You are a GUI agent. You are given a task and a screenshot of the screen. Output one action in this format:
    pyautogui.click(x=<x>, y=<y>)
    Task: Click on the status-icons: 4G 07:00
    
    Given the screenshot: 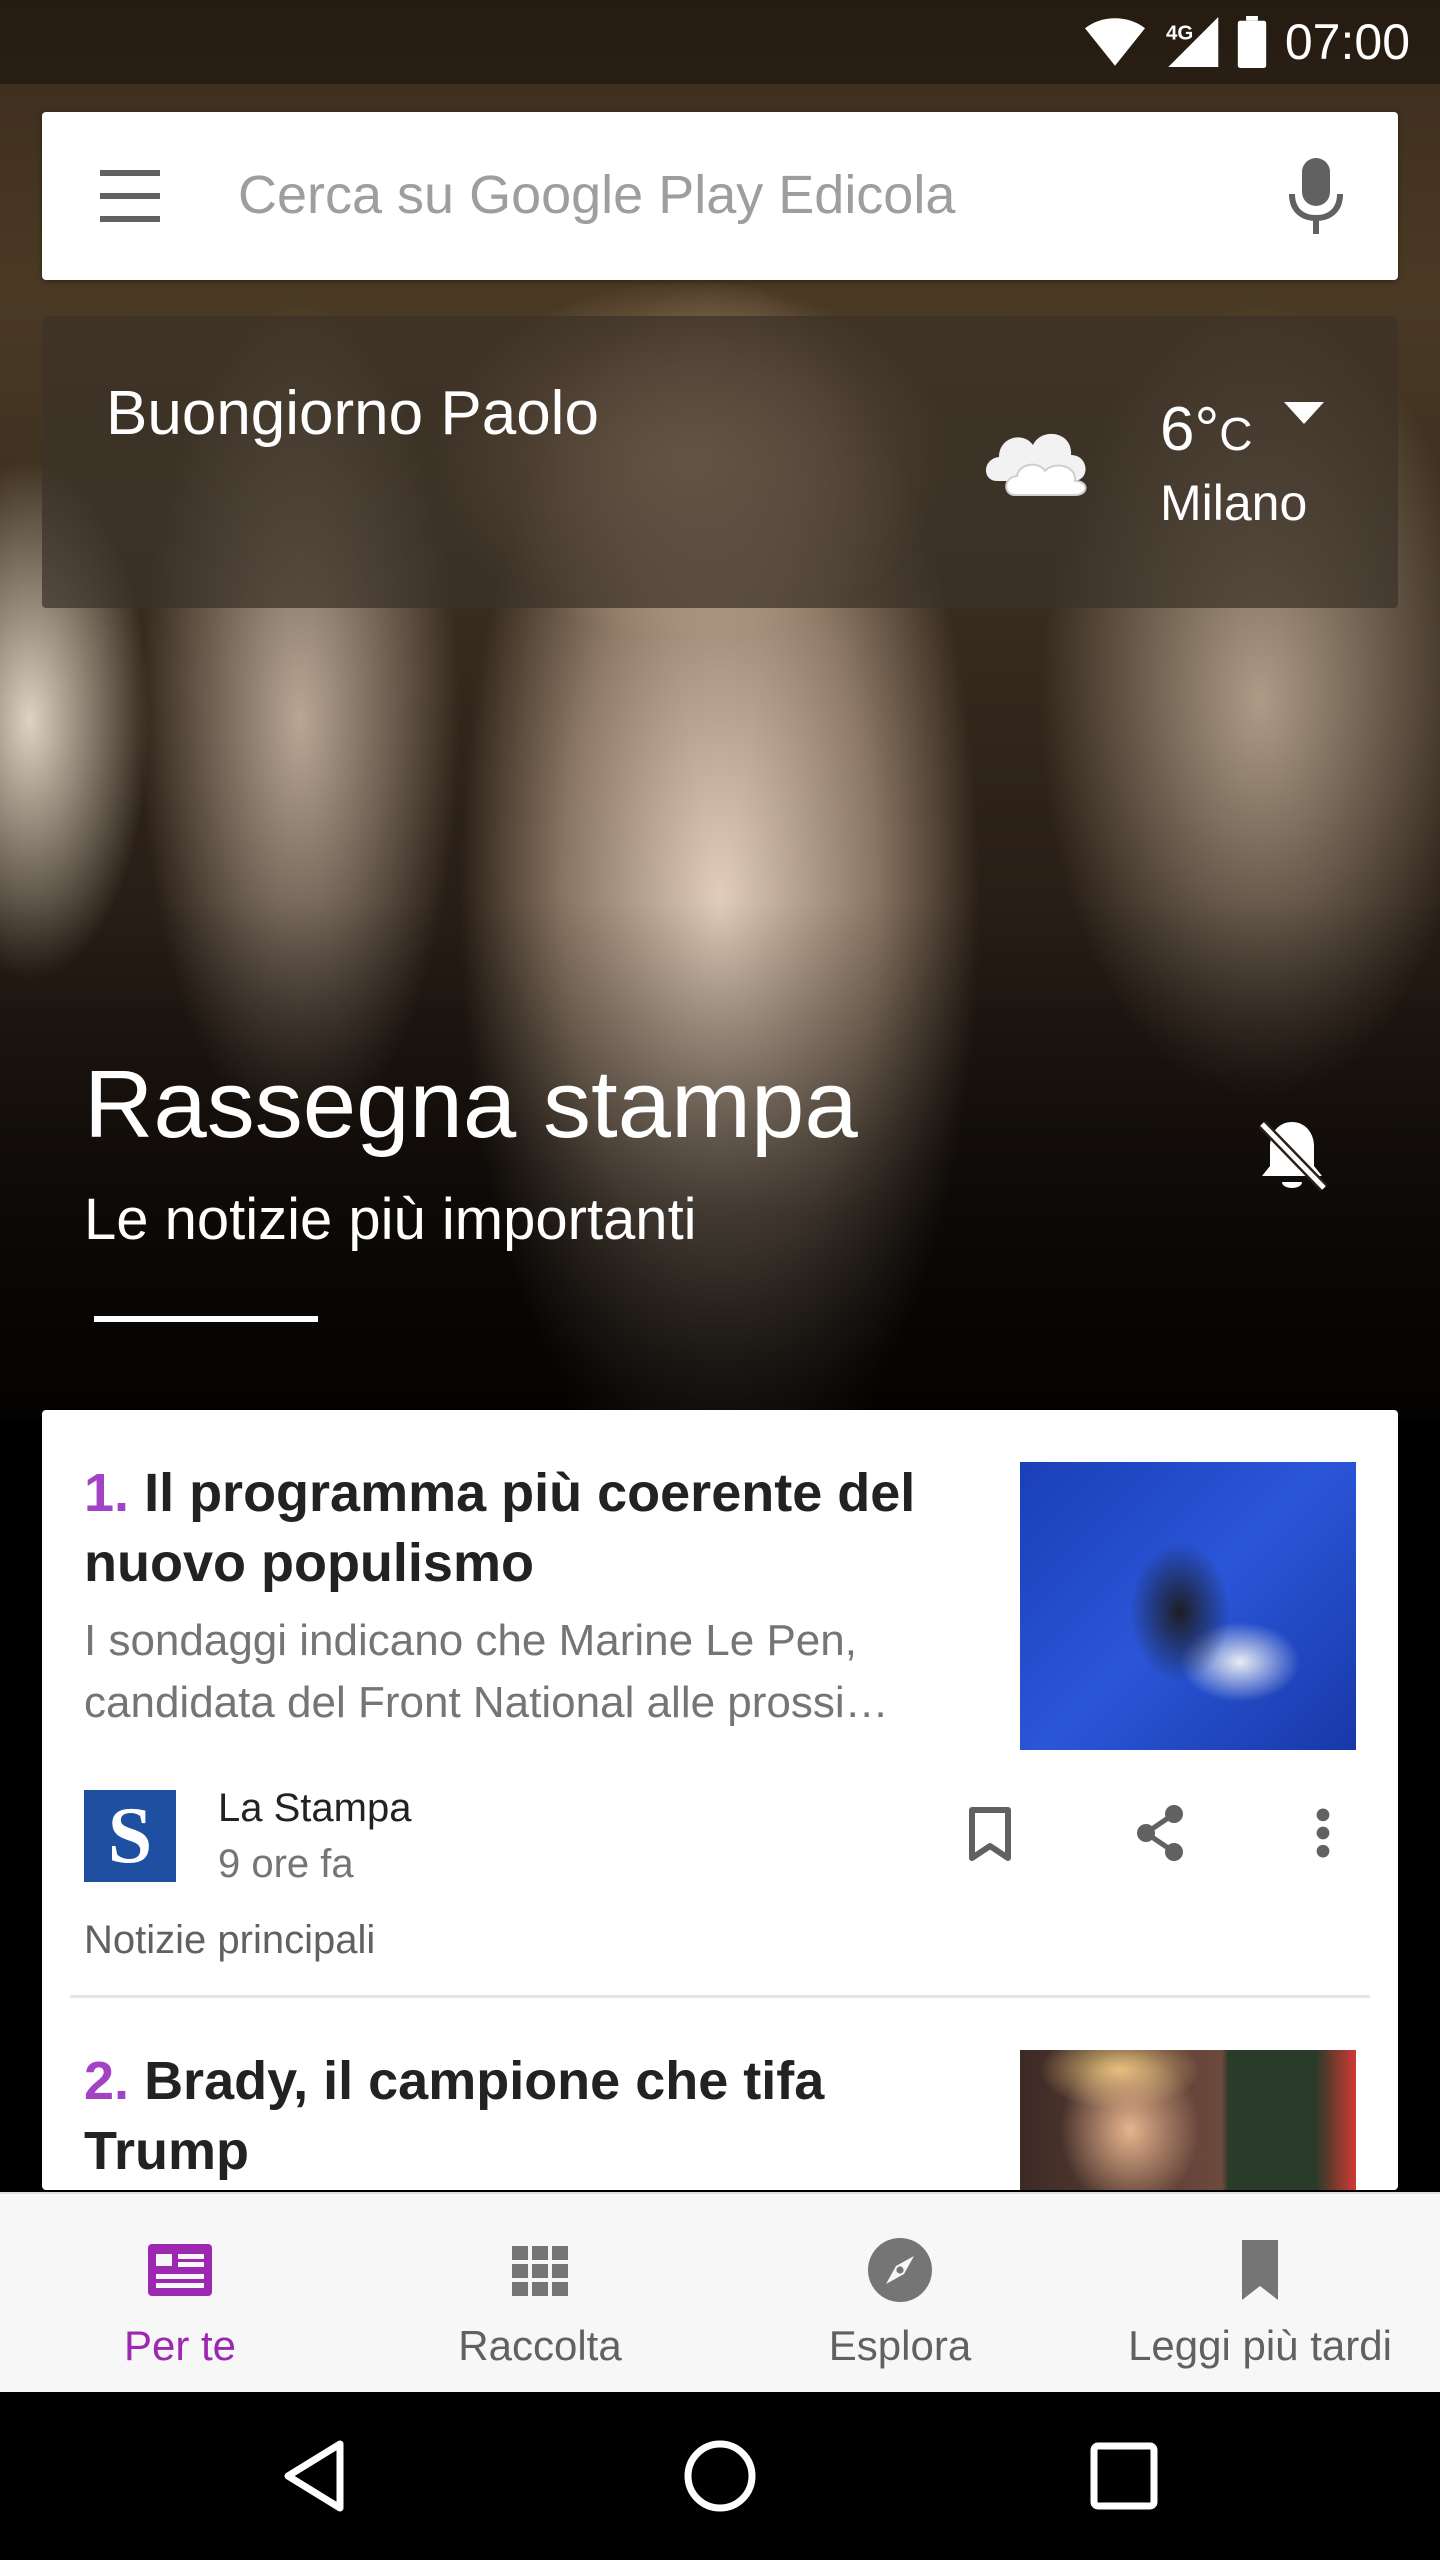 What is the action you would take?
    pyautogui.click(x=1247, y=42)
    